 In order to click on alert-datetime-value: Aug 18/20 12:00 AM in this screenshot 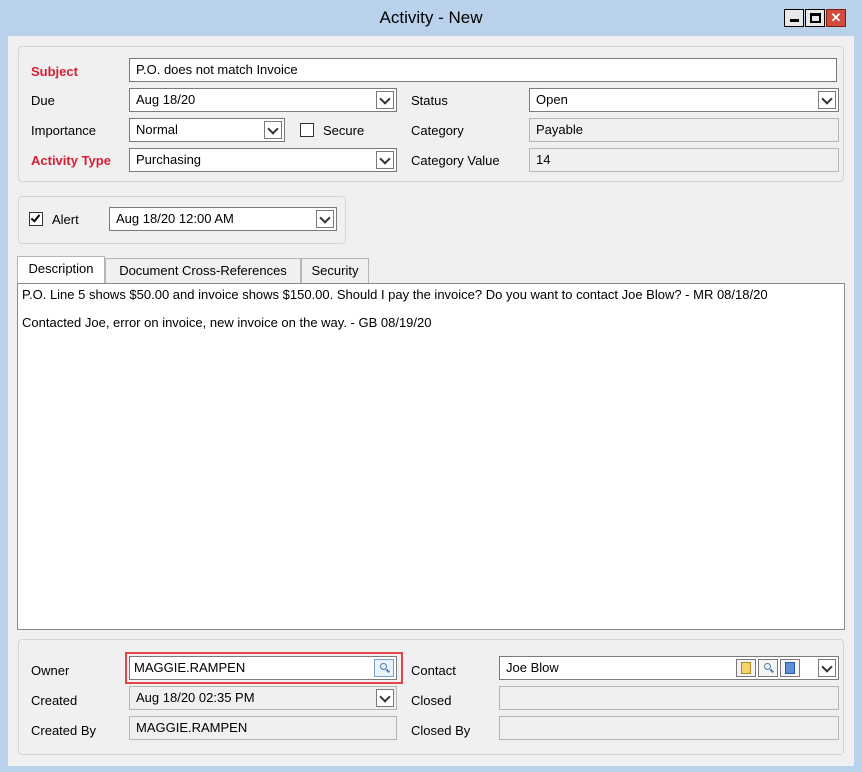, I will do `click(175, 218)`.